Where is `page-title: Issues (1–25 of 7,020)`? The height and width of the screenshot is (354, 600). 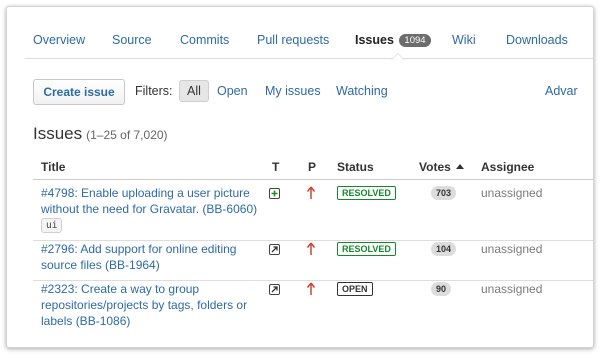
page-title: Issues (1–25 of 7,020) is located at coordinates (100, 134).